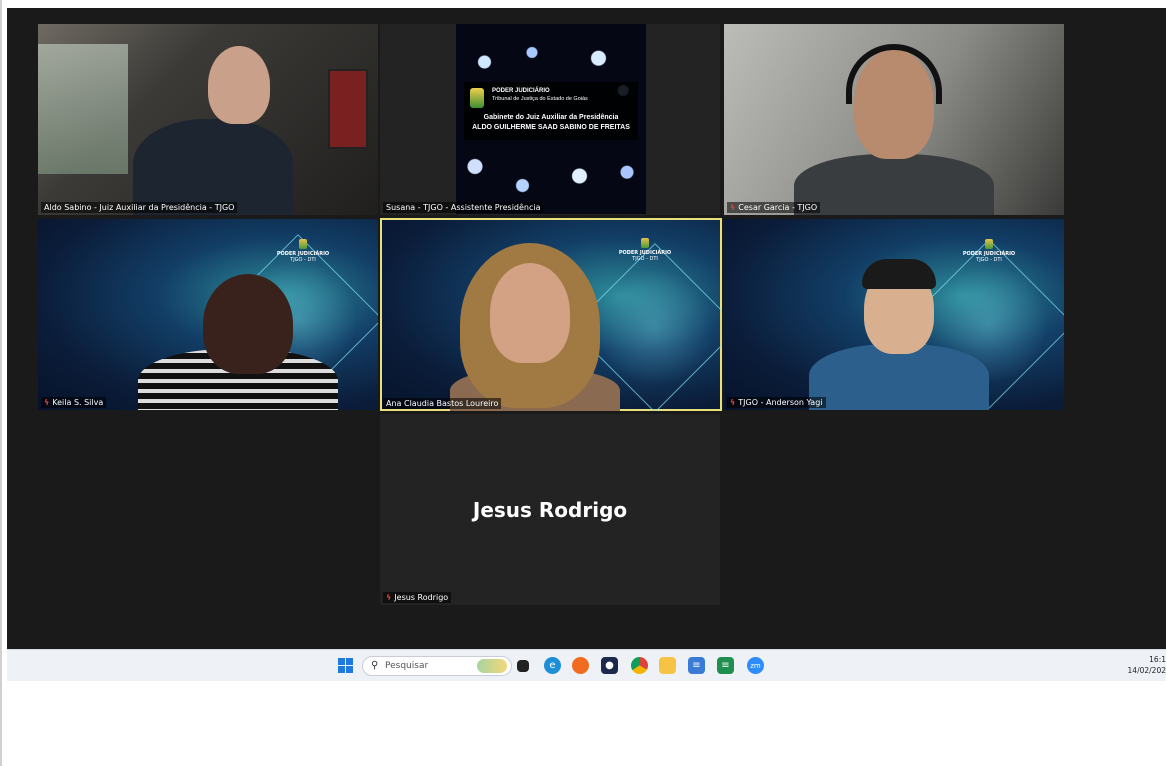 Image resolution: width=1166 pixels, height=766 pixels. Describe the element at coordinates (755, 665) in the screenshot. I see `zoom-app-icon: zm` at that location.